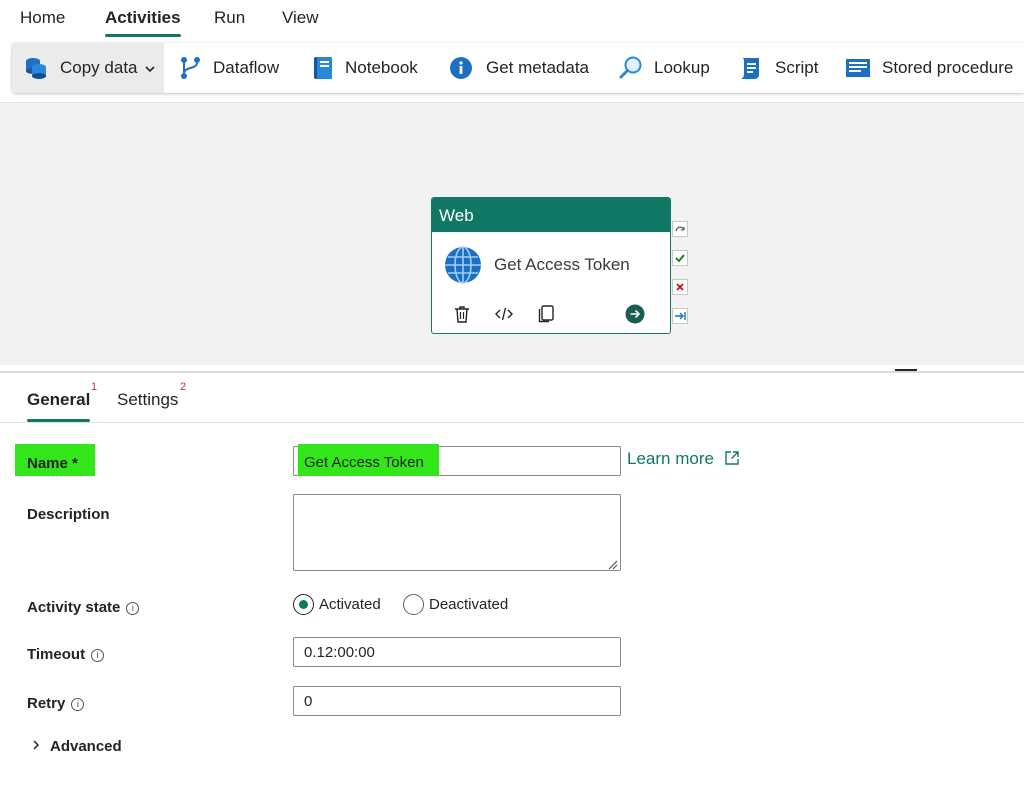 Image resolution: width=1024 pixels, height=786 pixels. What do you see at coordinates (36, 744) in the screenshot?
I see `chevron-right-icon` at bounding box center [36, 744].